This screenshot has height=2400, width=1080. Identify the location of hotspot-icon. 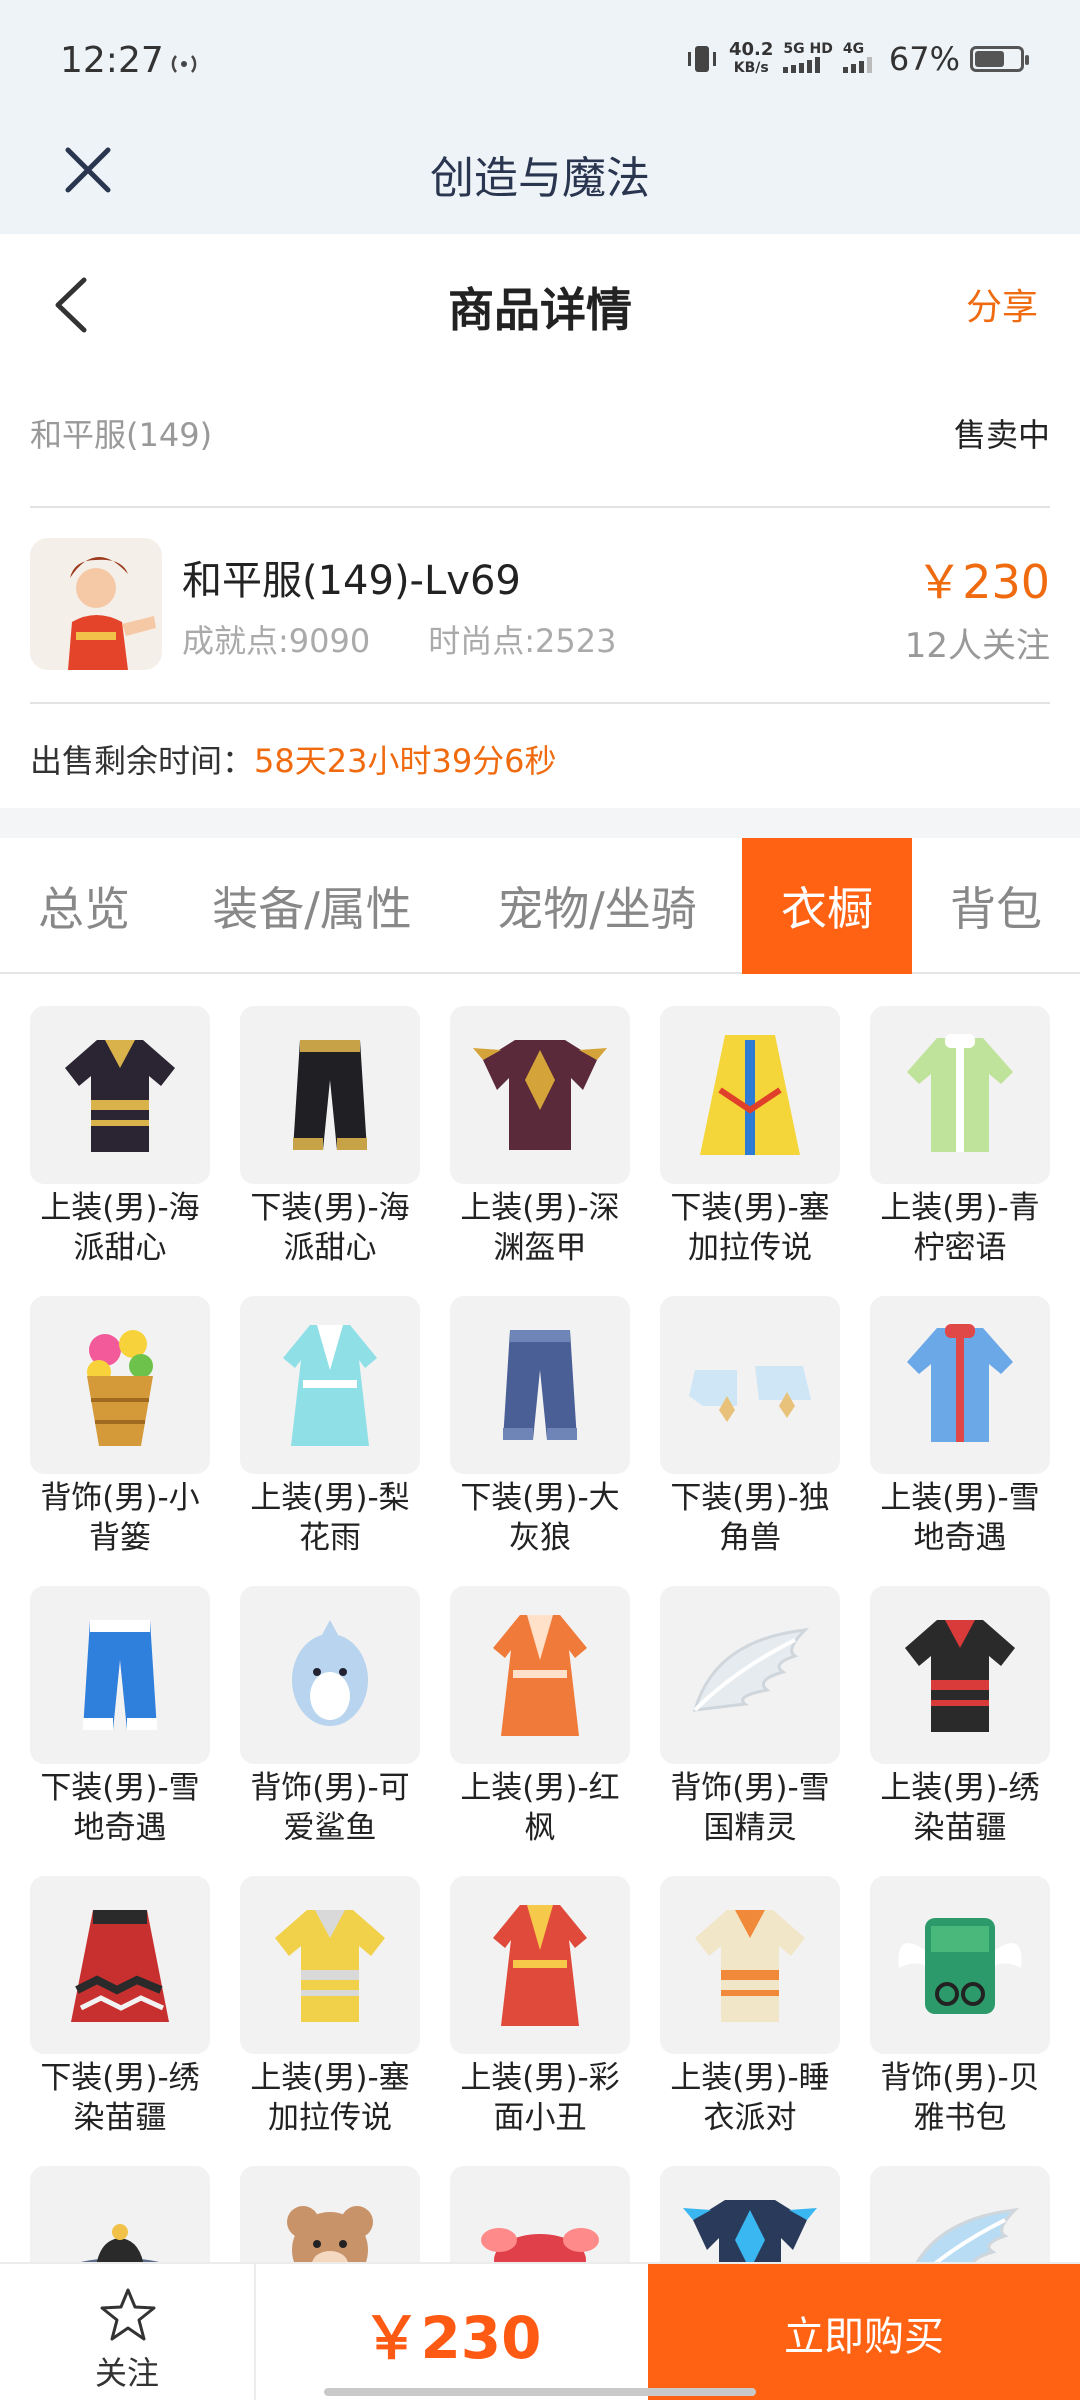
(184, 64).